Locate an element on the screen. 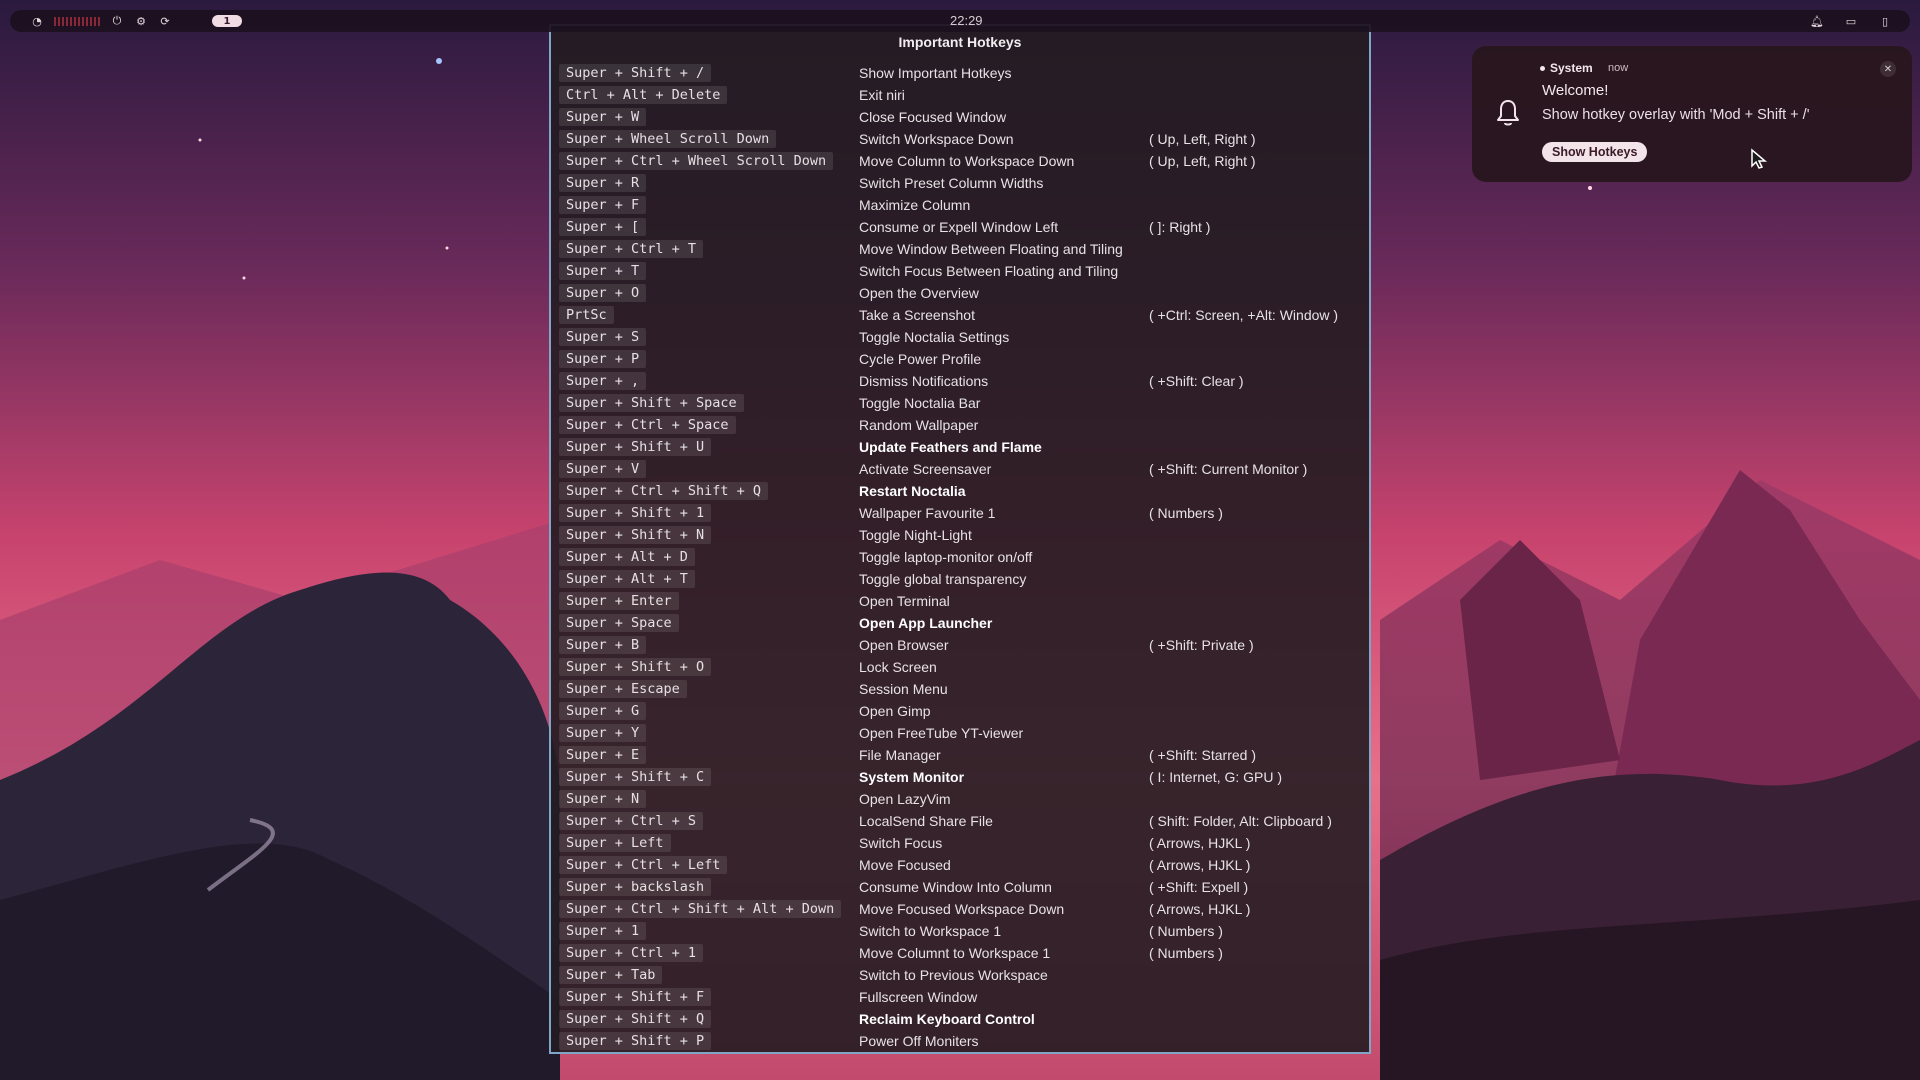 The height and width of the screenshot is (1080, 1920). hotkey-row: Super + Space Open App Launcher is located at coordinates (962, 623).